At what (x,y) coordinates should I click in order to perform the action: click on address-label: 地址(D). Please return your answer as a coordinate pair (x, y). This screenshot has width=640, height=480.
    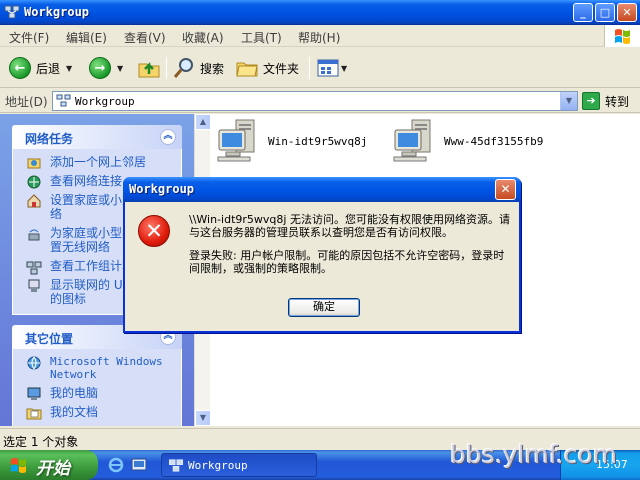
    Looking at the image, I should click on (26, 102).